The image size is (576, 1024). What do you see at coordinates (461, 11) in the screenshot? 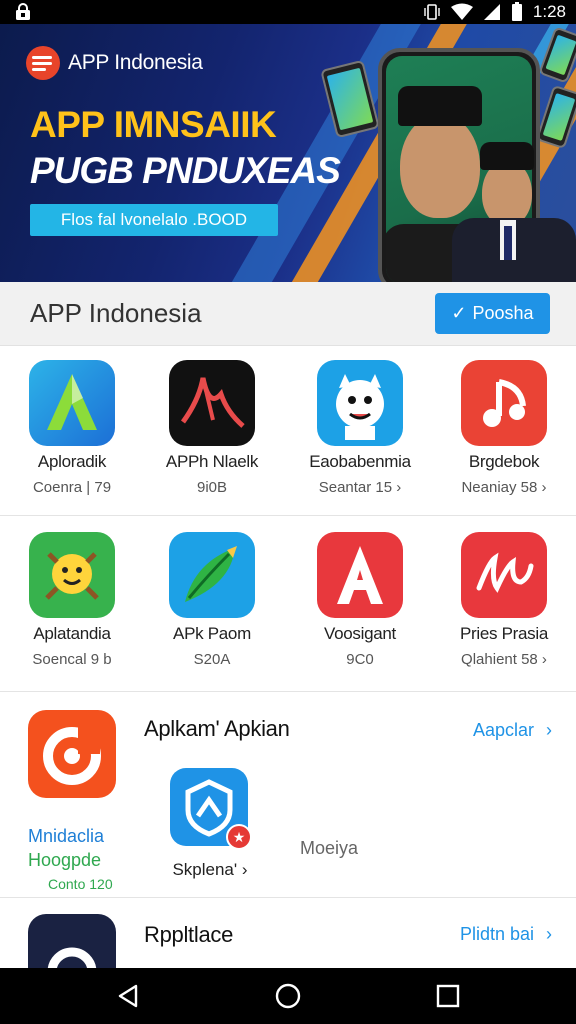
I see `wifi-icon` at bounding box center [461, 11].